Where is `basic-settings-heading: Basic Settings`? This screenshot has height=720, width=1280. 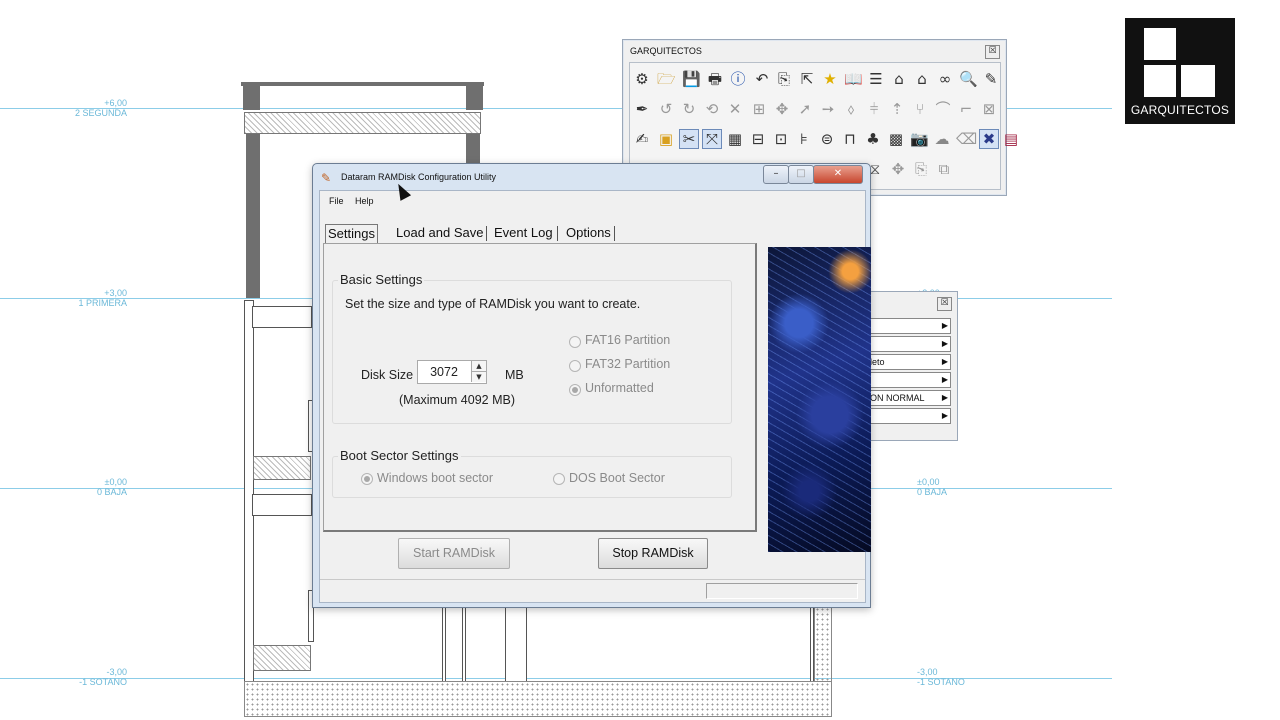 basic-settings-heading: Basic Settings is located at coordinates (381, 279).